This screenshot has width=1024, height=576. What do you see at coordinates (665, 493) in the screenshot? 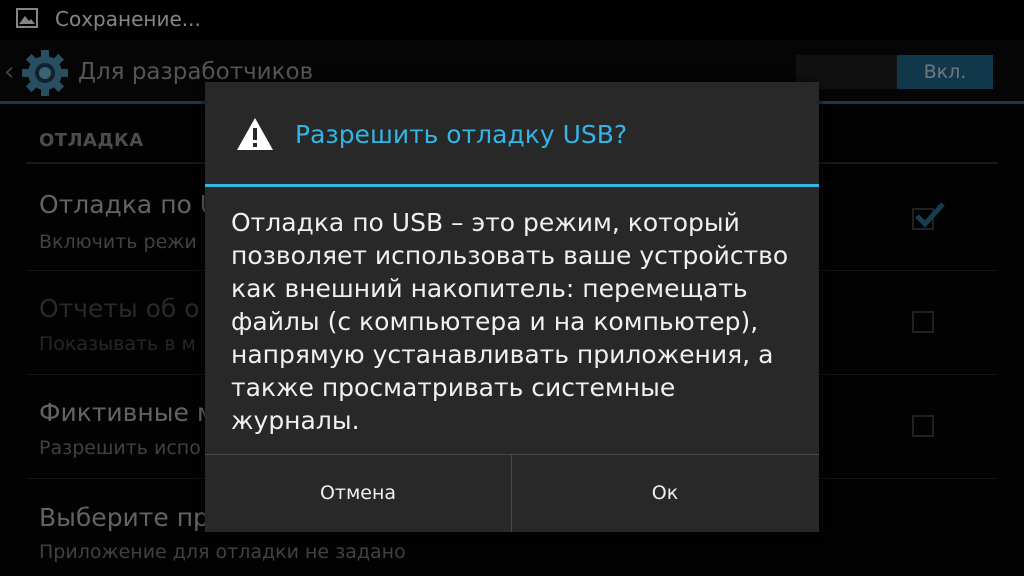
I see `ok-button: Ок` at bounding box center [665, 493].